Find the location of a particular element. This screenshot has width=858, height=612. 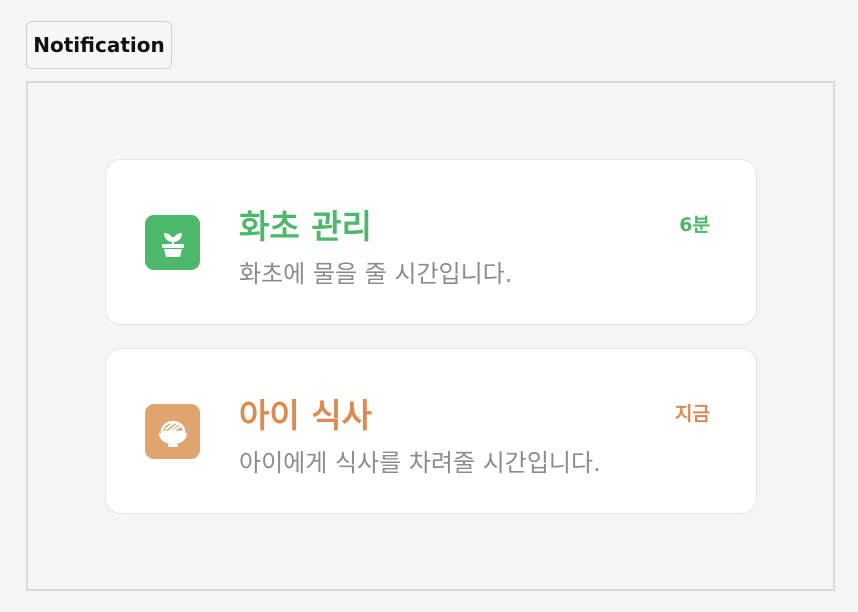

notification-message: 화초에 물을 줄 시간입니다. is located at coordinates (376, 274).